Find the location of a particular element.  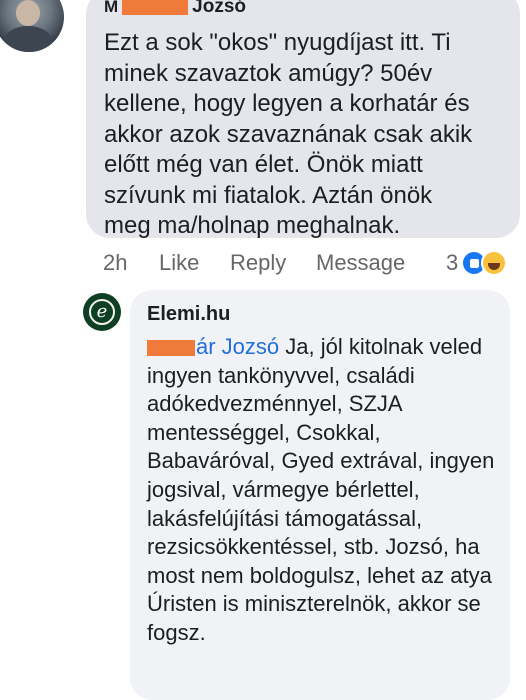

avatar-body is located at coordinates (28, 39).